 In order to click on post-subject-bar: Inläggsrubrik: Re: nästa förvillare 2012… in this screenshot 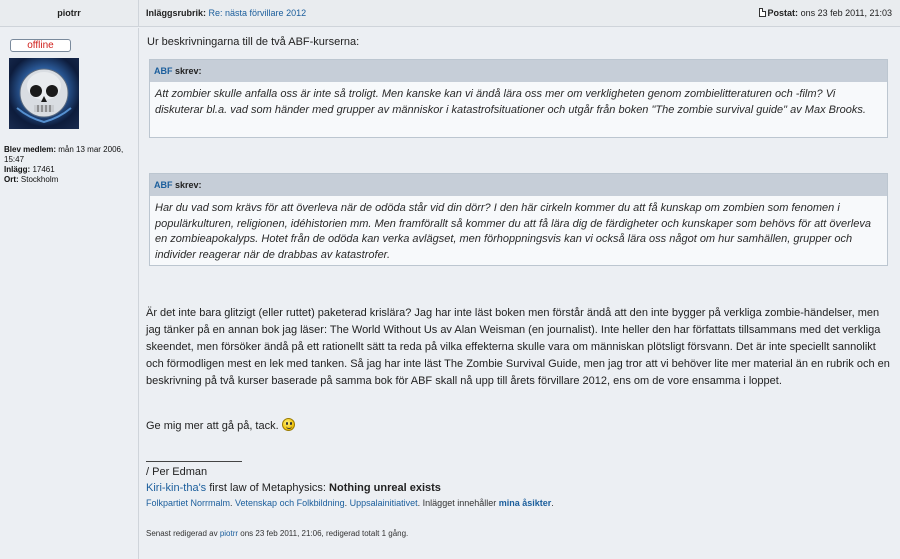, I will do `click(519, 13)`.